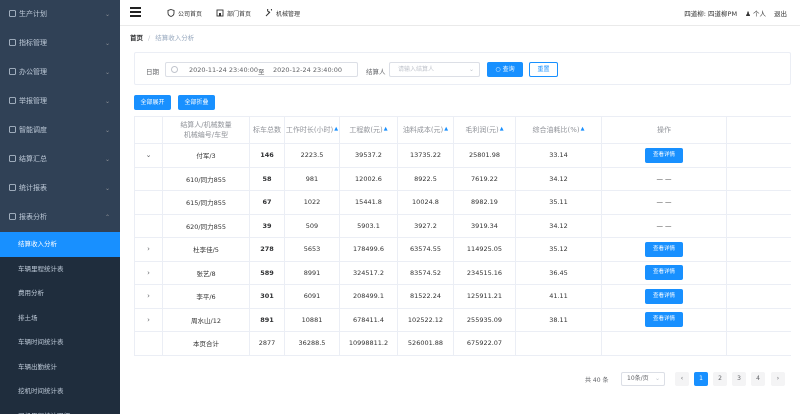 This screenshot has height=414, width=800. I want to click on cell-amount: 12002.6, so click(369, 178).